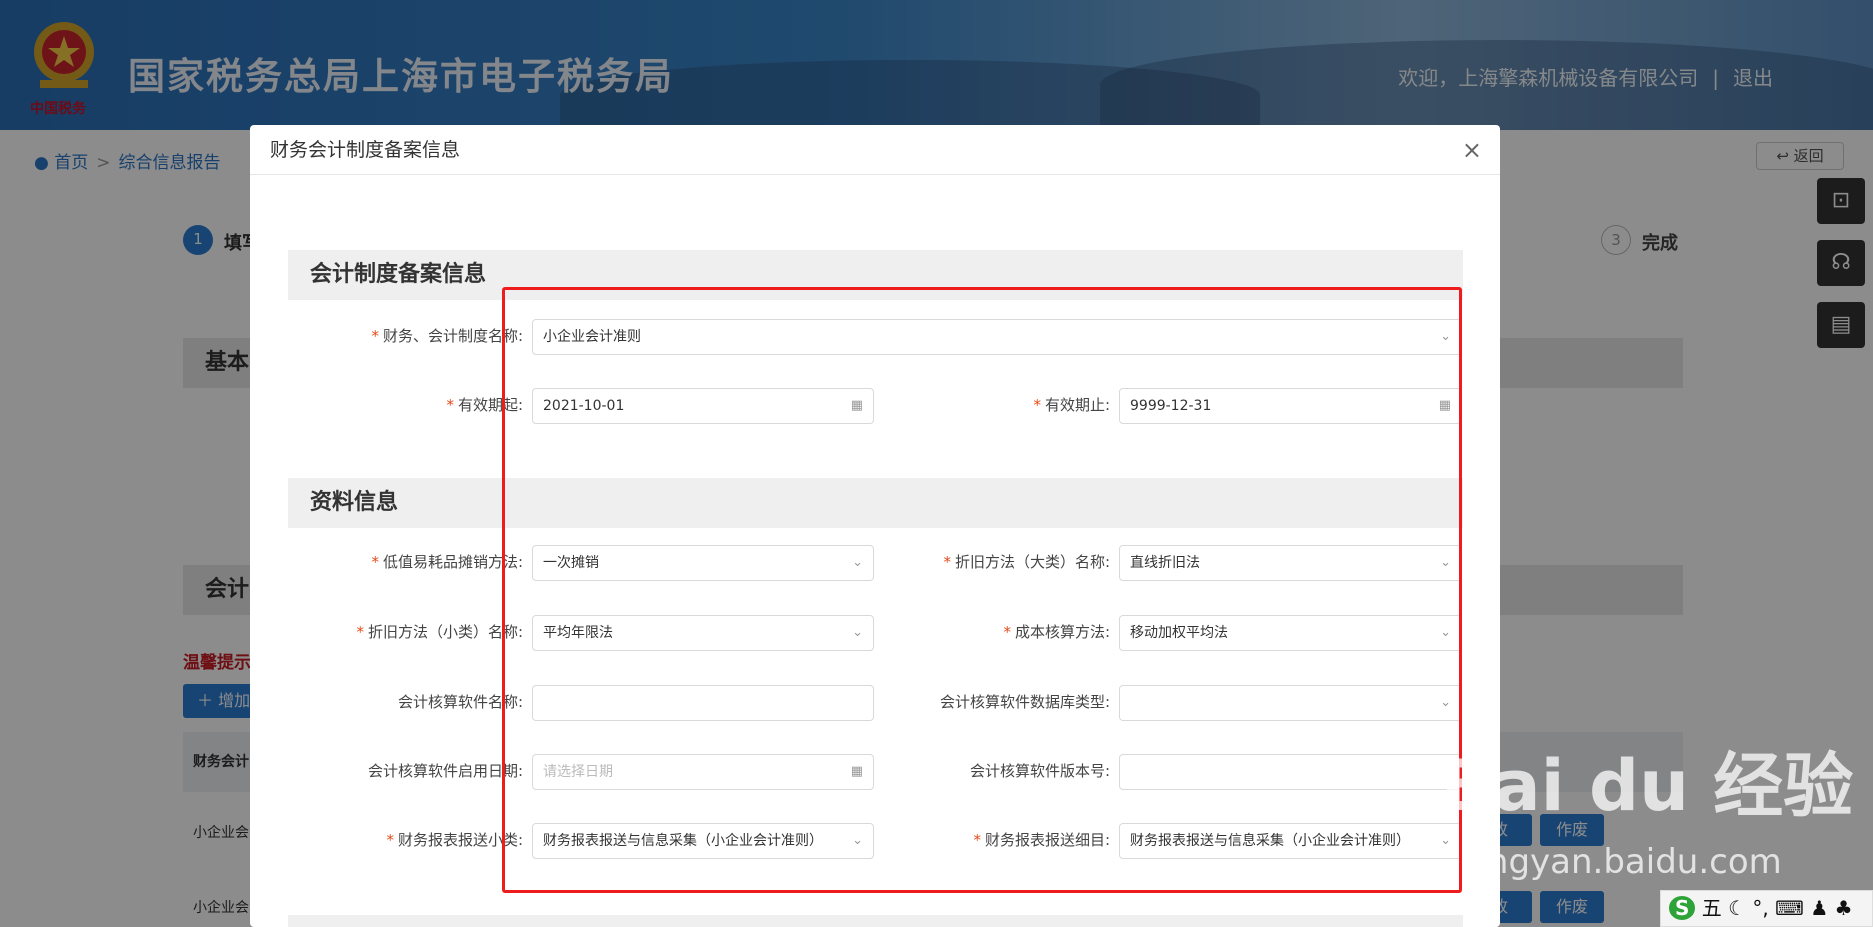  Describe the element at coordinates (454, 840) in the screenshot. I see `report-sub-label: * 财务报表报送小类:` at that location.